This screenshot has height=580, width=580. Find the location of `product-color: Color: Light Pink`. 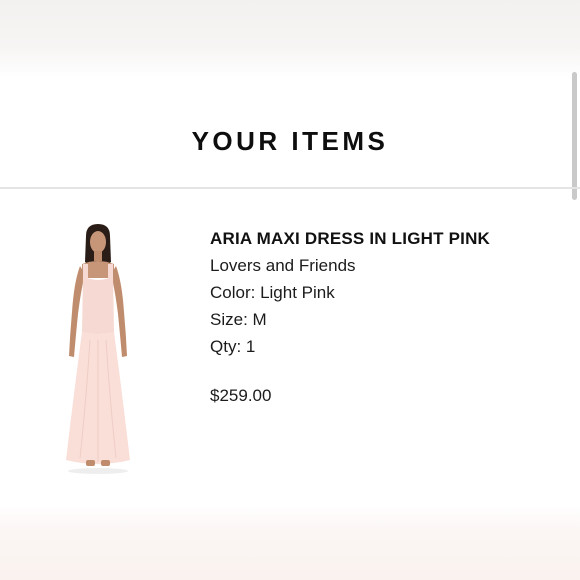

product-color: Color: Light Pink is located at coordinates (272, 292).